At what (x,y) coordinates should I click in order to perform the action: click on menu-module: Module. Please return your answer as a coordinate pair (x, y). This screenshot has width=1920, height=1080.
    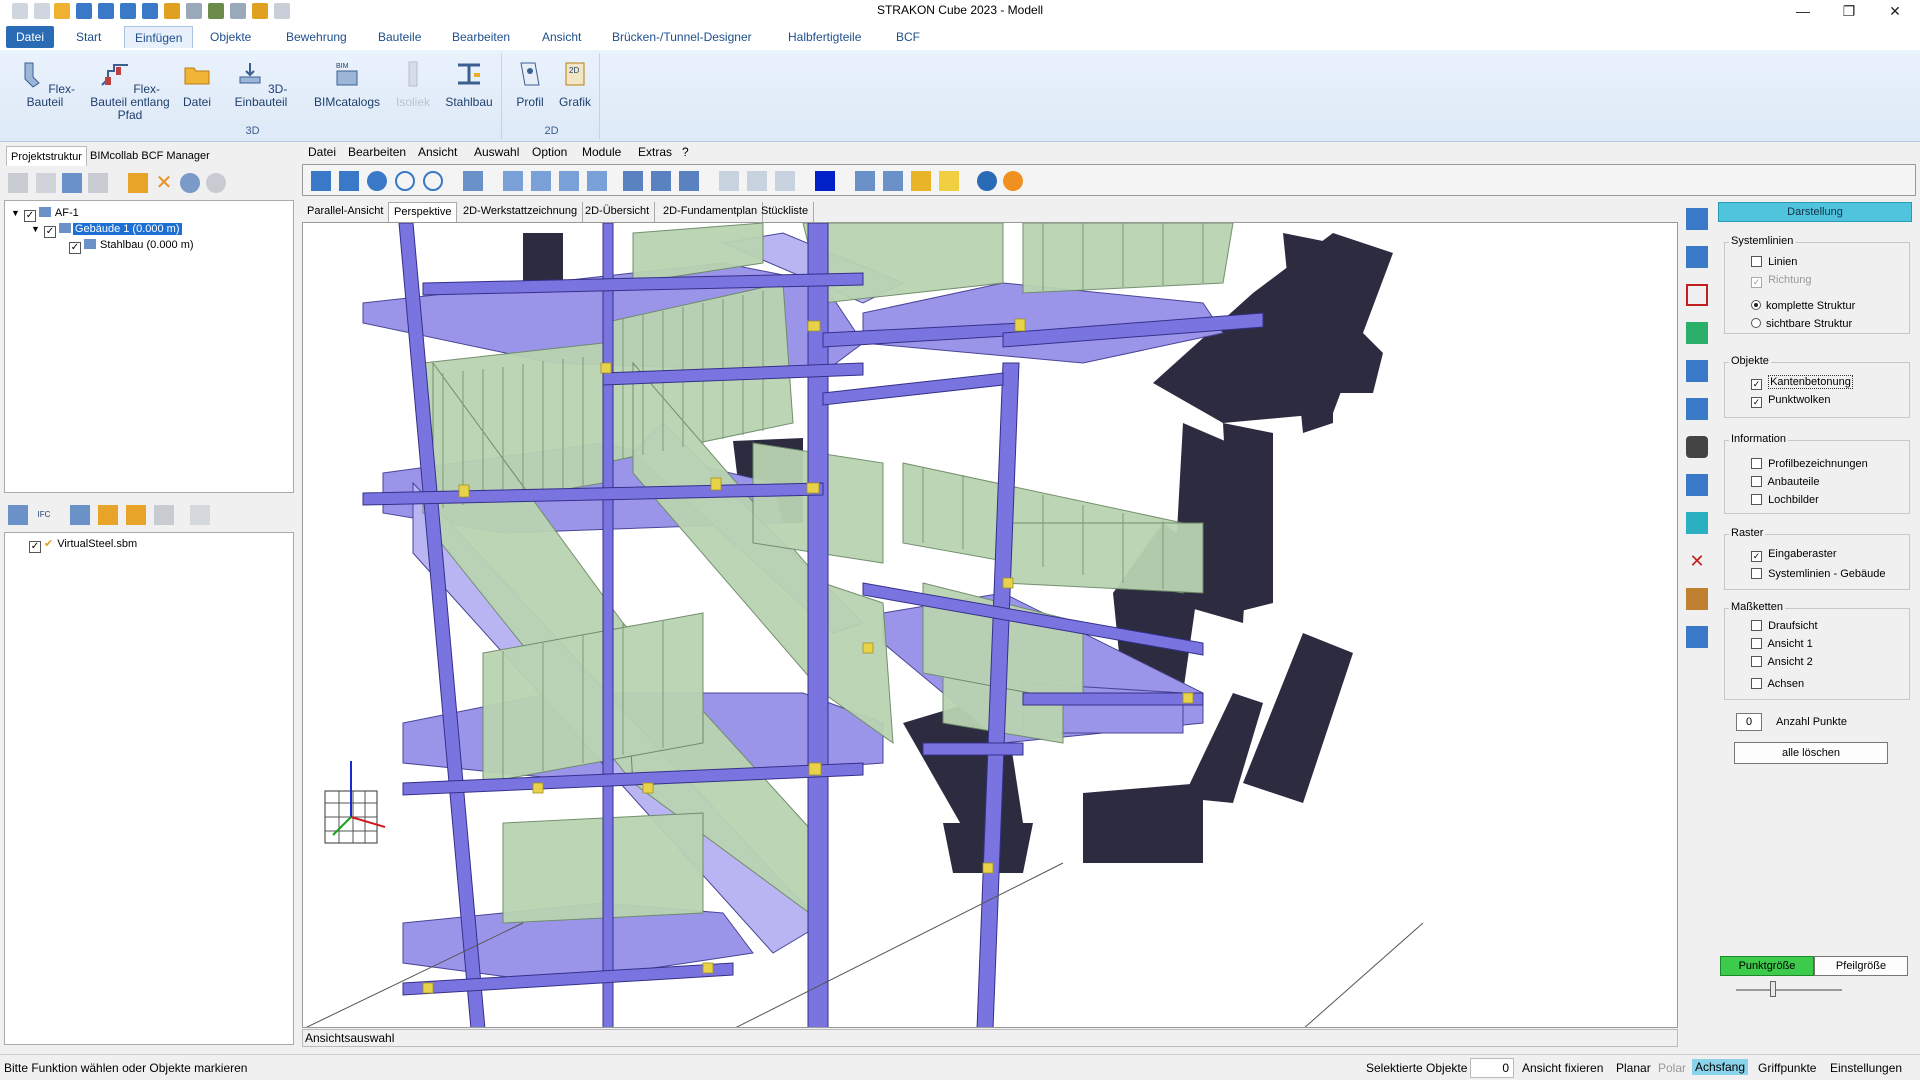
    Looking at the image, I should click on (601, 152).